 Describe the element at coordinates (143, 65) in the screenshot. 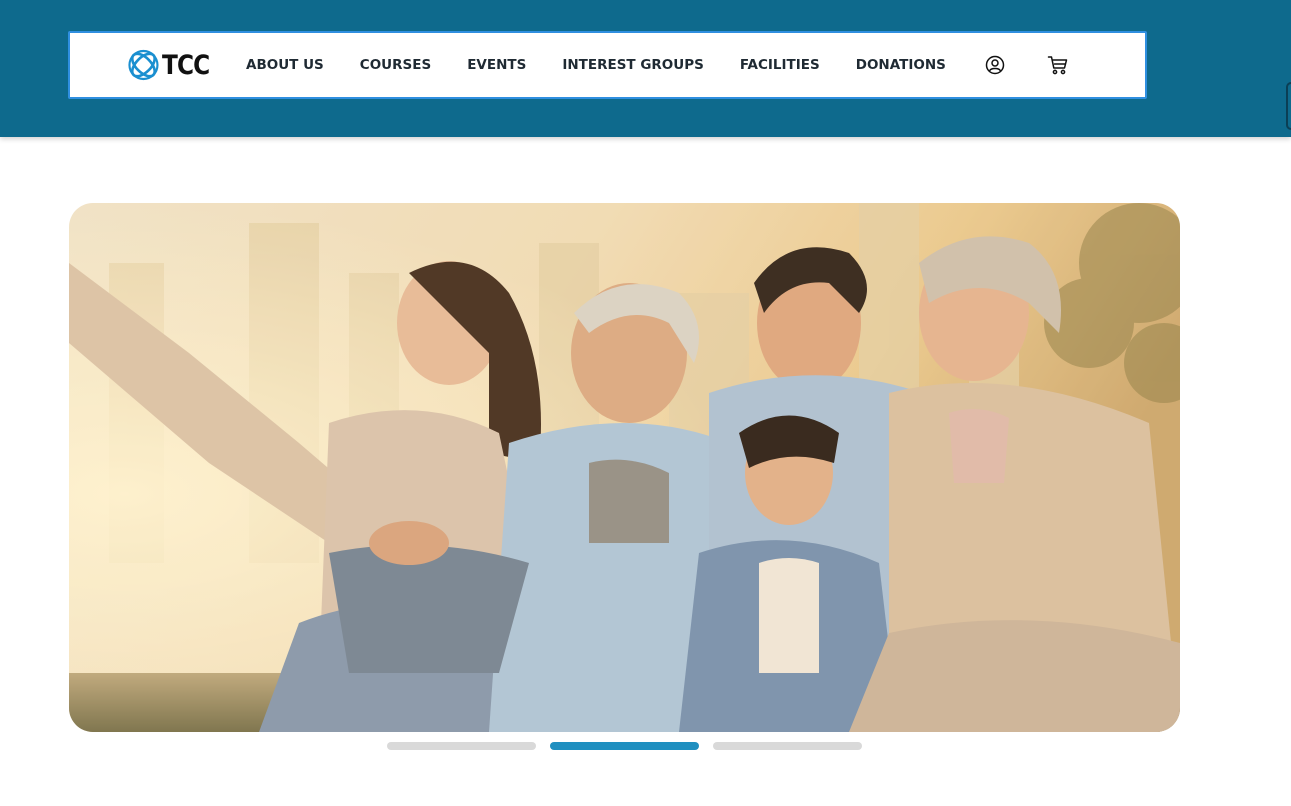

I see `tcc-orbit-logo-icon` at that location.